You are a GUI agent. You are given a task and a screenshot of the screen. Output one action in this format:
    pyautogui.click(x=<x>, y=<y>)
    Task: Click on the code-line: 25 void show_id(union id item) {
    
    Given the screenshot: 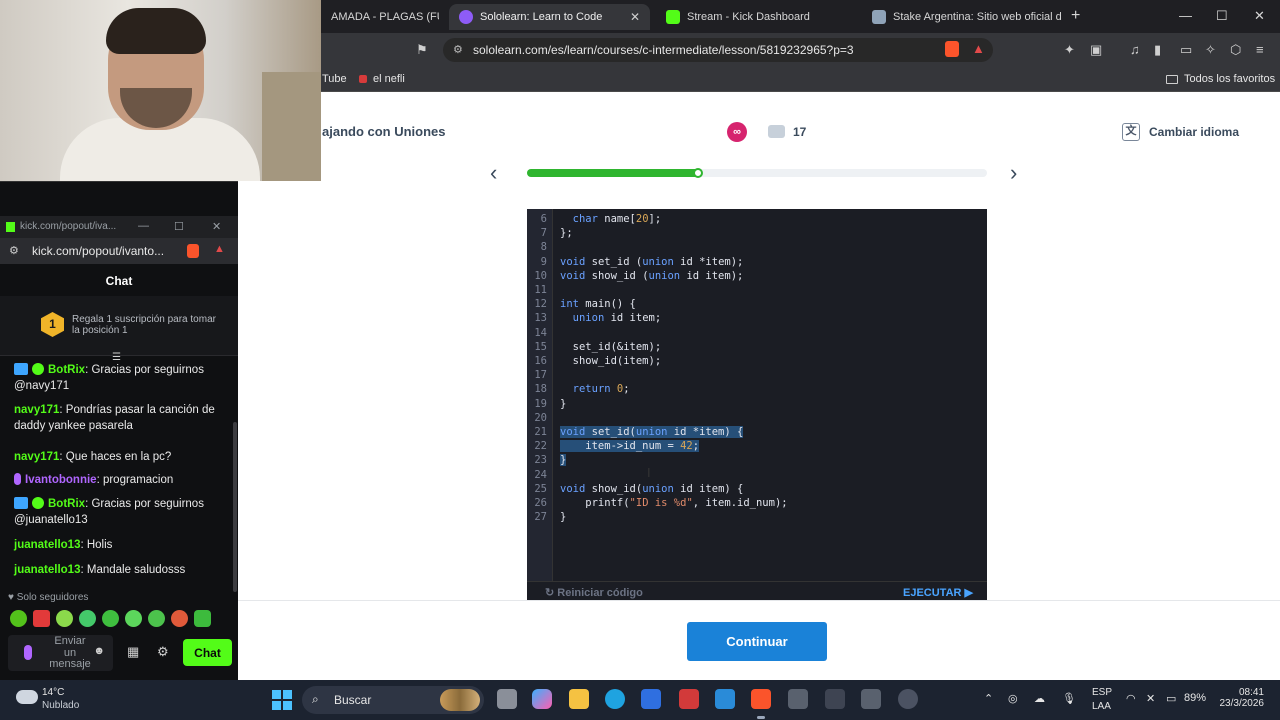 What is the action you would take?
    pyautogui.click(x=757, y=490)
    